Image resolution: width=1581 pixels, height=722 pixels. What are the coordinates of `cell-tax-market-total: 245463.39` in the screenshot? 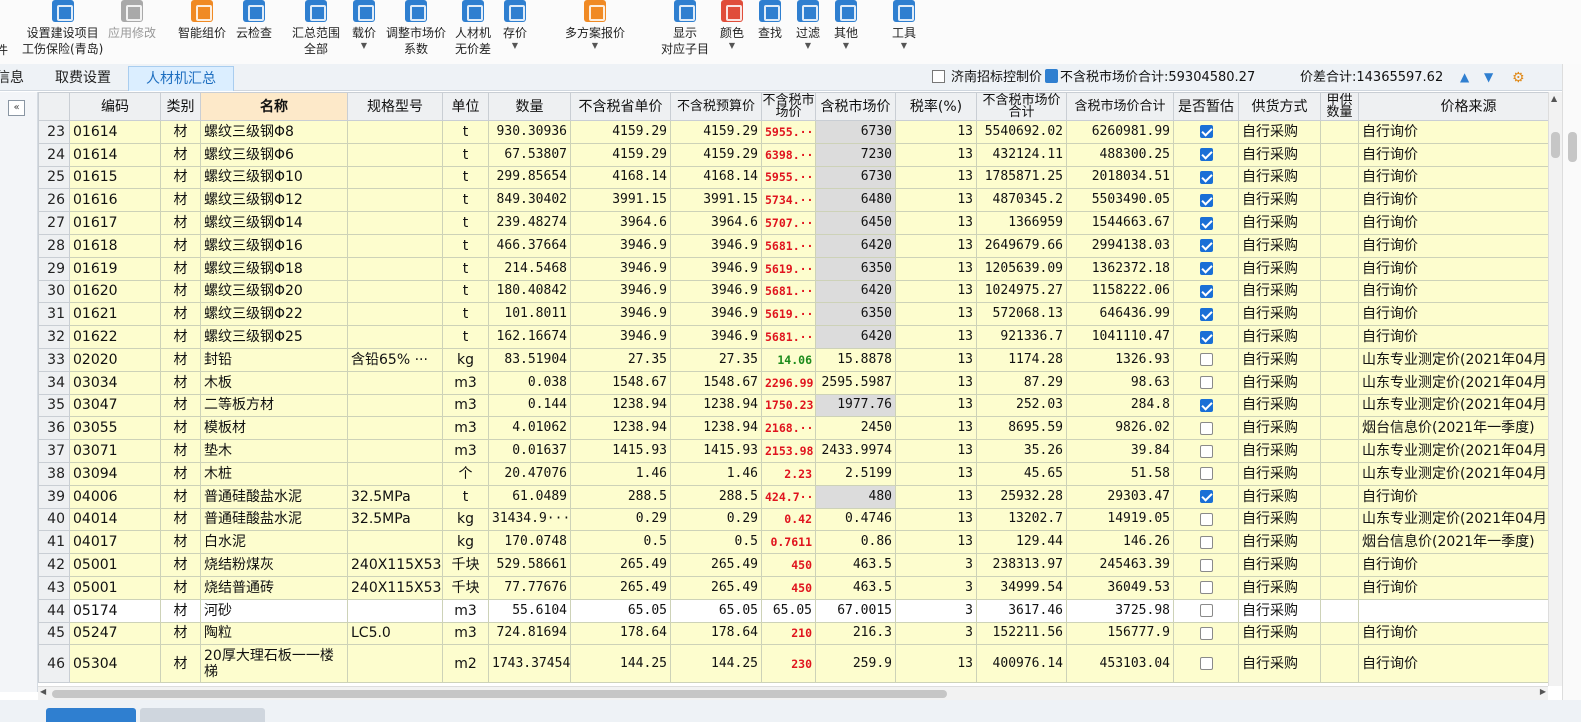 It's located at (1120, 565).